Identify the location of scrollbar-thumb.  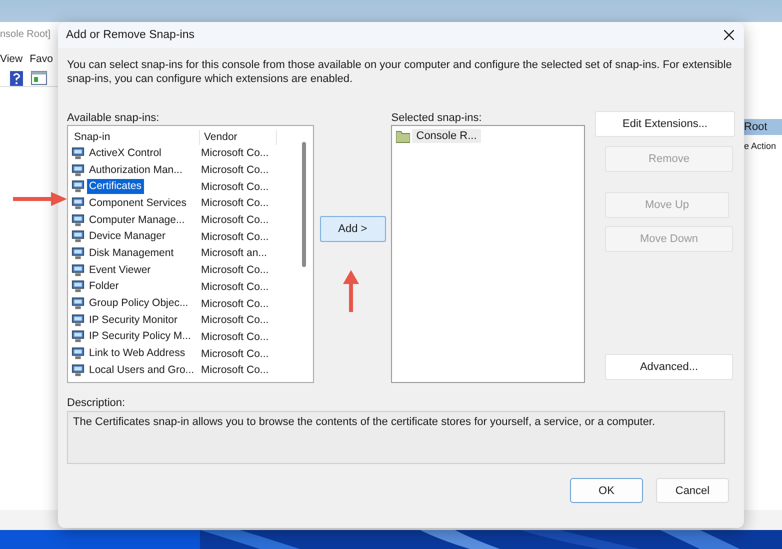
(304, 204).